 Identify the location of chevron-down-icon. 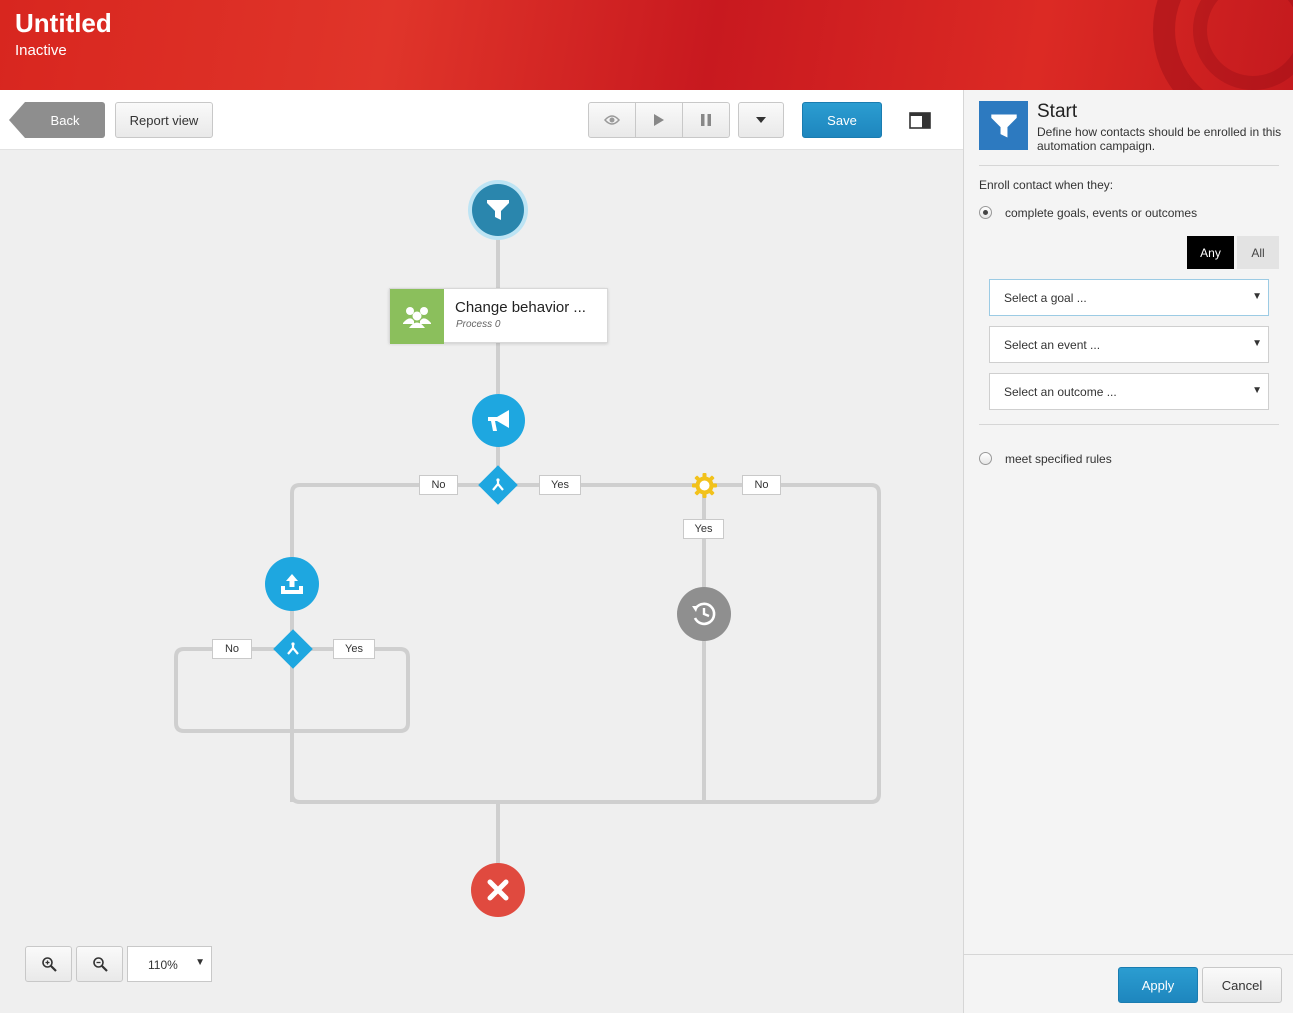
(761, 120).